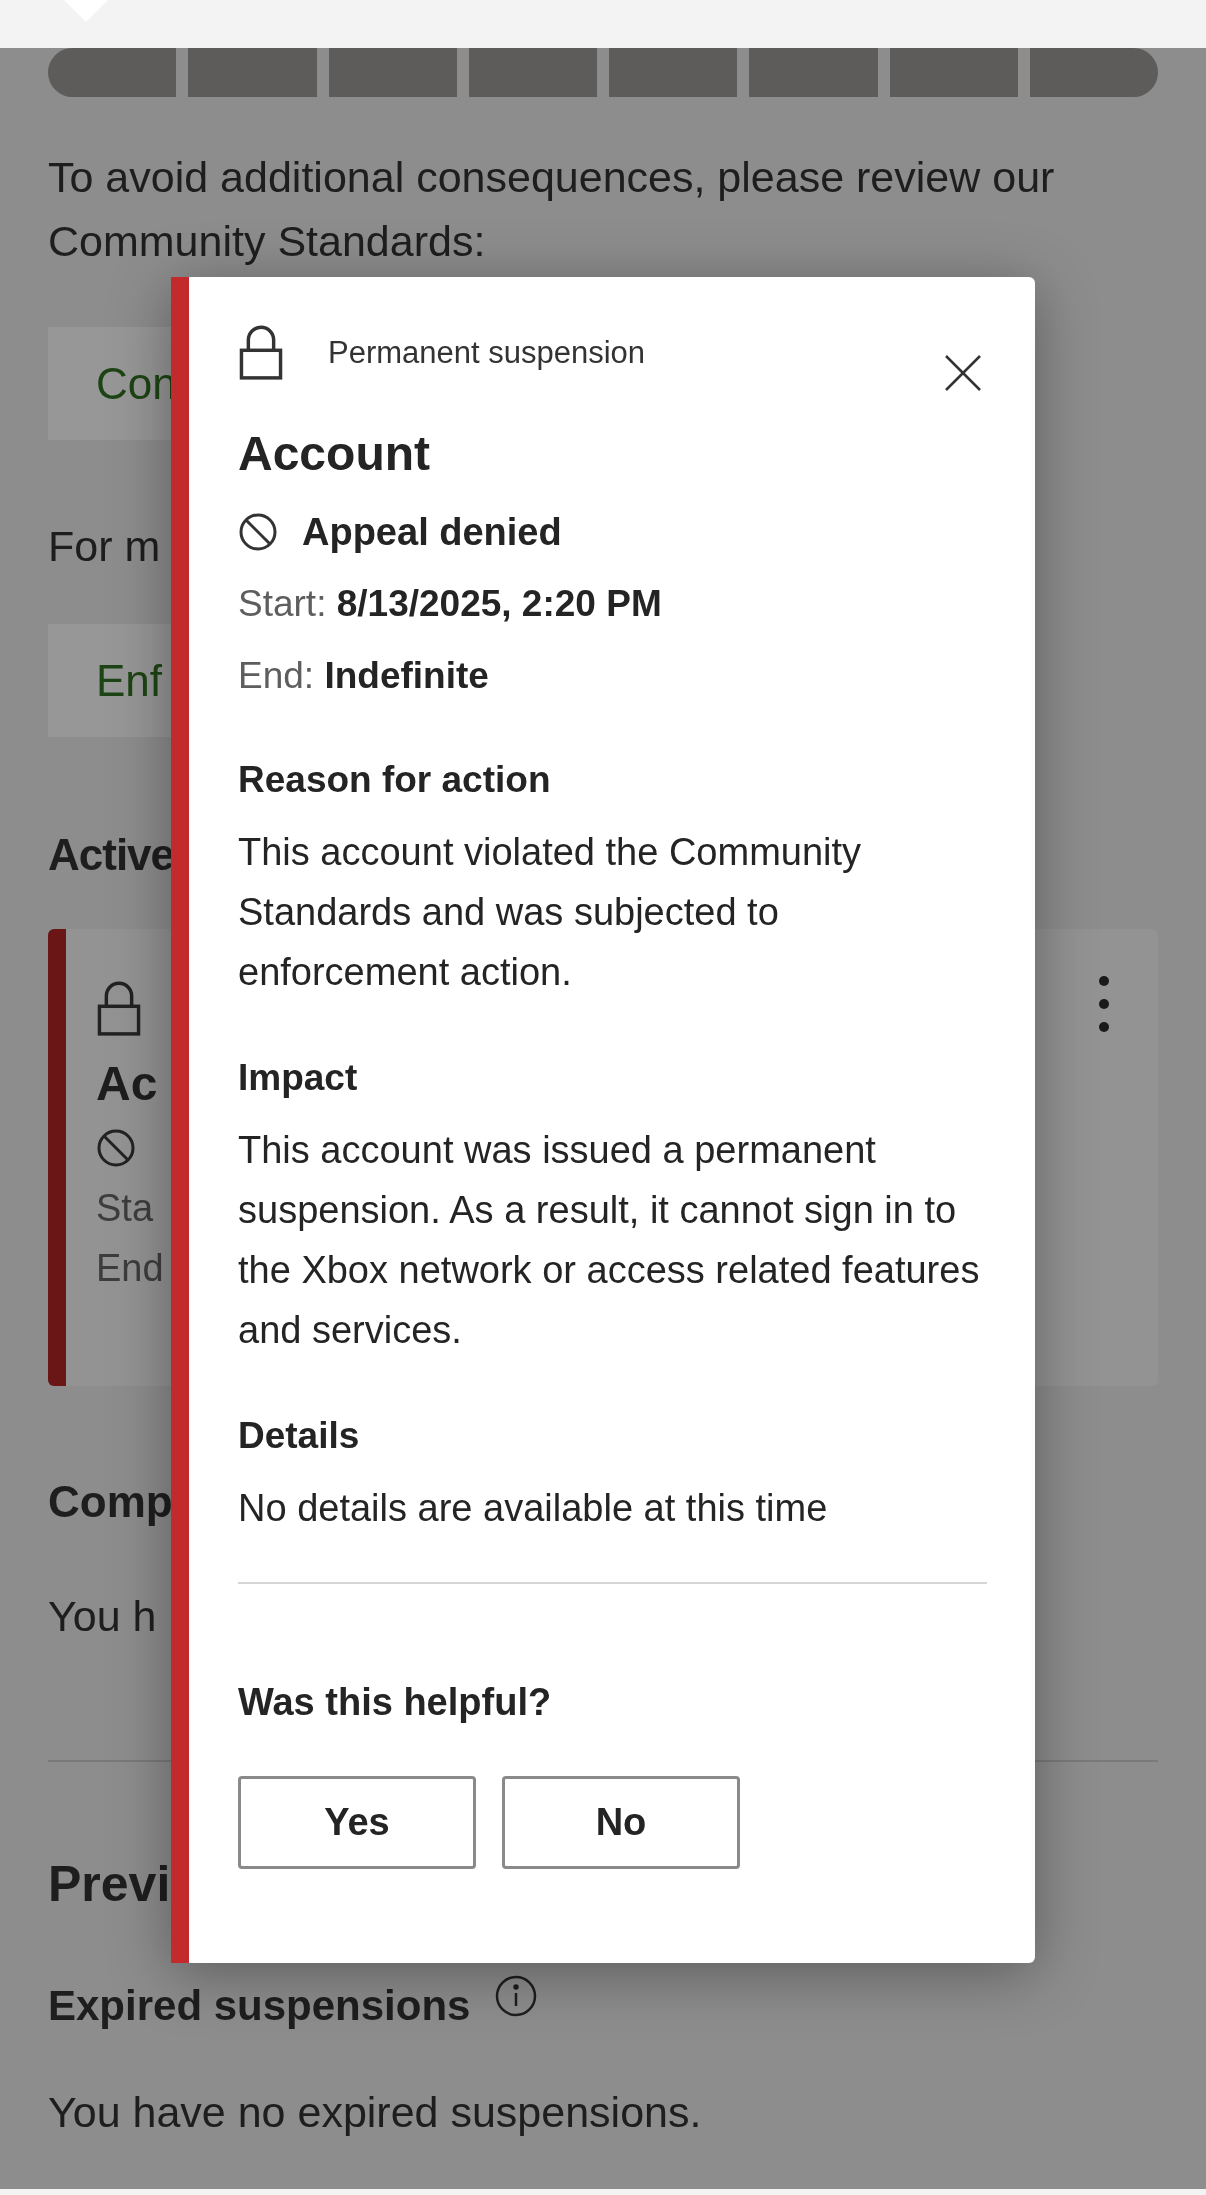 Image resolution: width=1206 pixels, height=2195 pixels. What do you see at coordinates (550, 912) in the screenshot?
I see `section-body: This account violated the Community Standards and was subjected to enforcement action.` at bounding box center [550, 912].